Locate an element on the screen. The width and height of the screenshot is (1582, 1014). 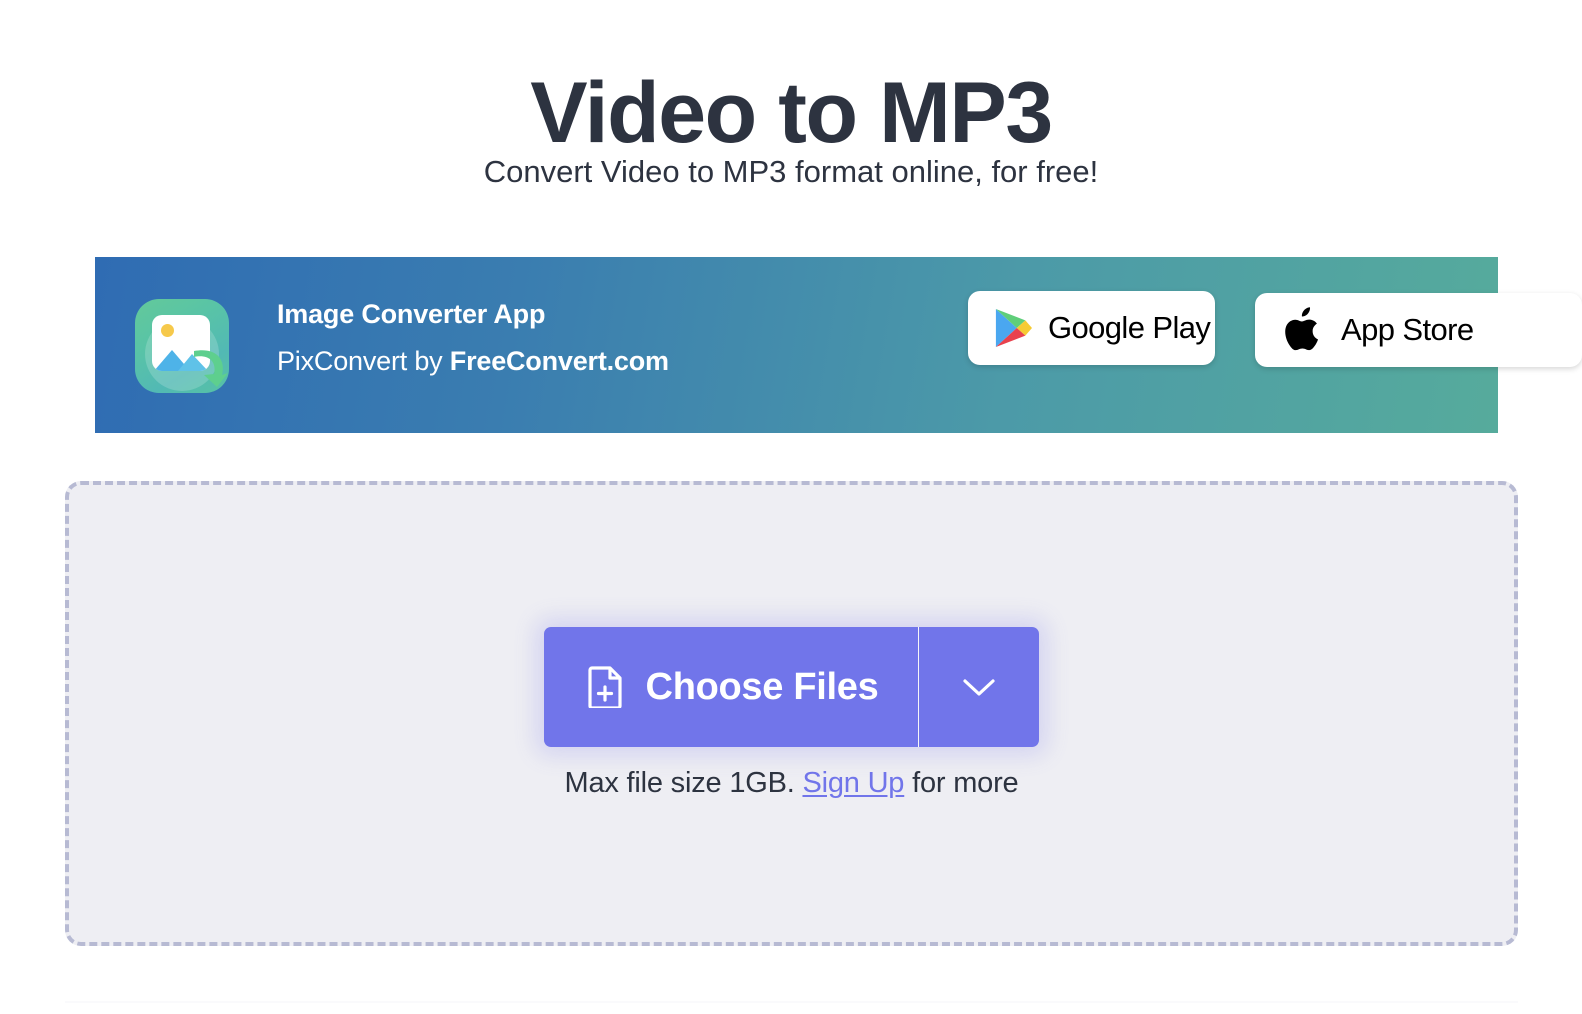
app-store-button: App Store is located at coordinates (1418, 330).